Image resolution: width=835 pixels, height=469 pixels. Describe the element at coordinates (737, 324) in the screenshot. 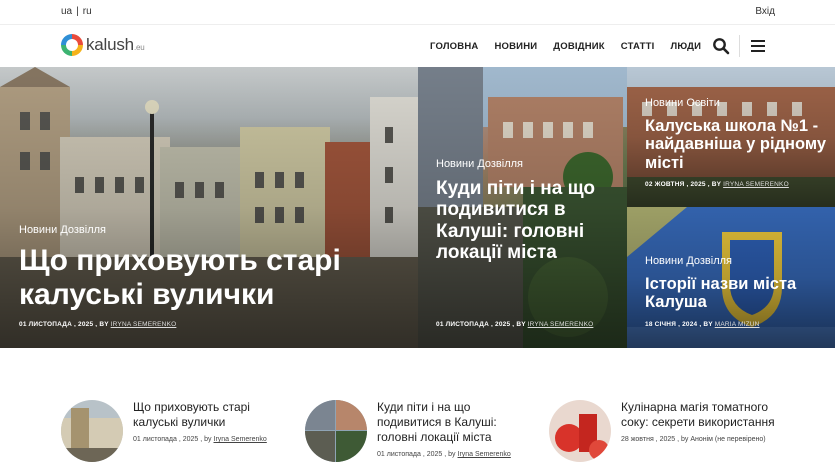

I see `article-author: MARIA MIZUN` at that location.